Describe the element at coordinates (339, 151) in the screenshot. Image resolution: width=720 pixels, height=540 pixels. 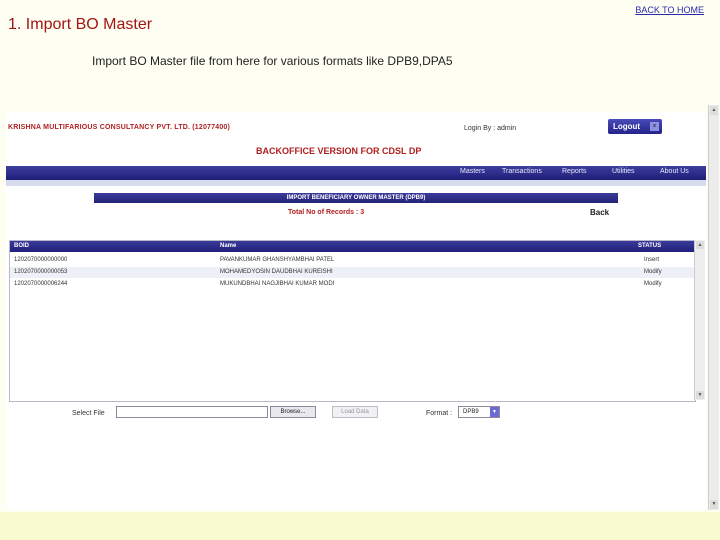
I see `app-heading: BACKOFFICE VERSION FOR CDSL DP` at that location.